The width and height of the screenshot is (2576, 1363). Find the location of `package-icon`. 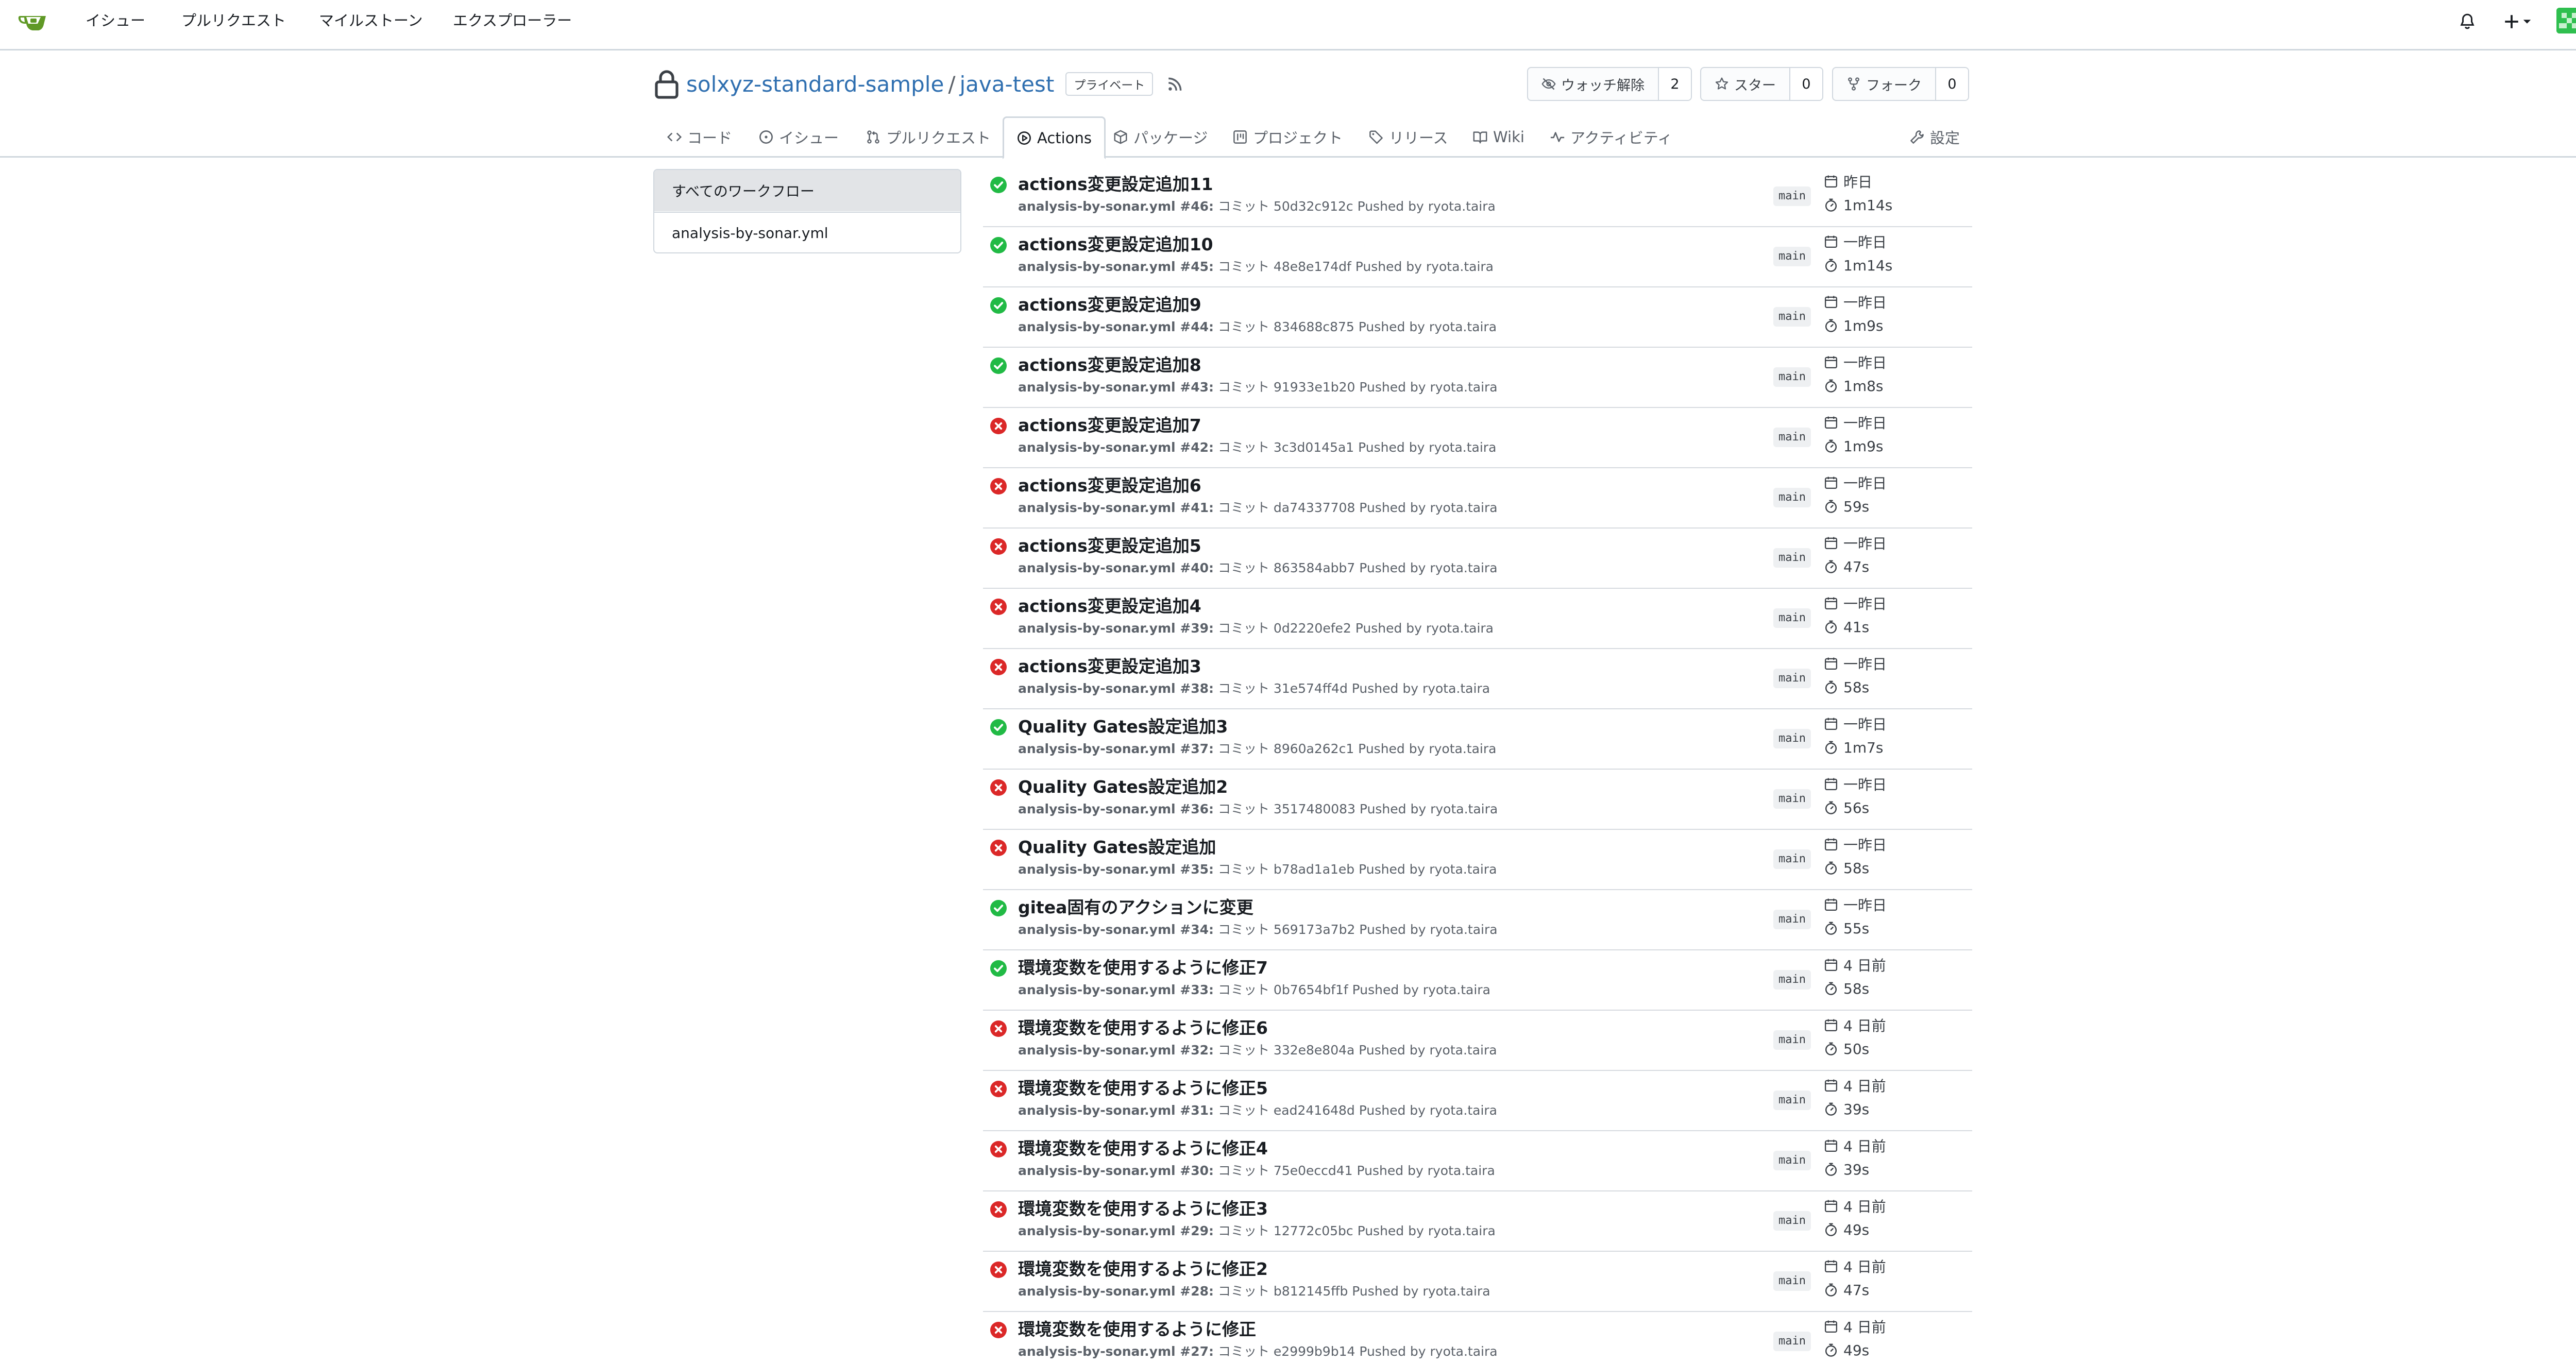

package-icon is located at coordinates (1120, 137).